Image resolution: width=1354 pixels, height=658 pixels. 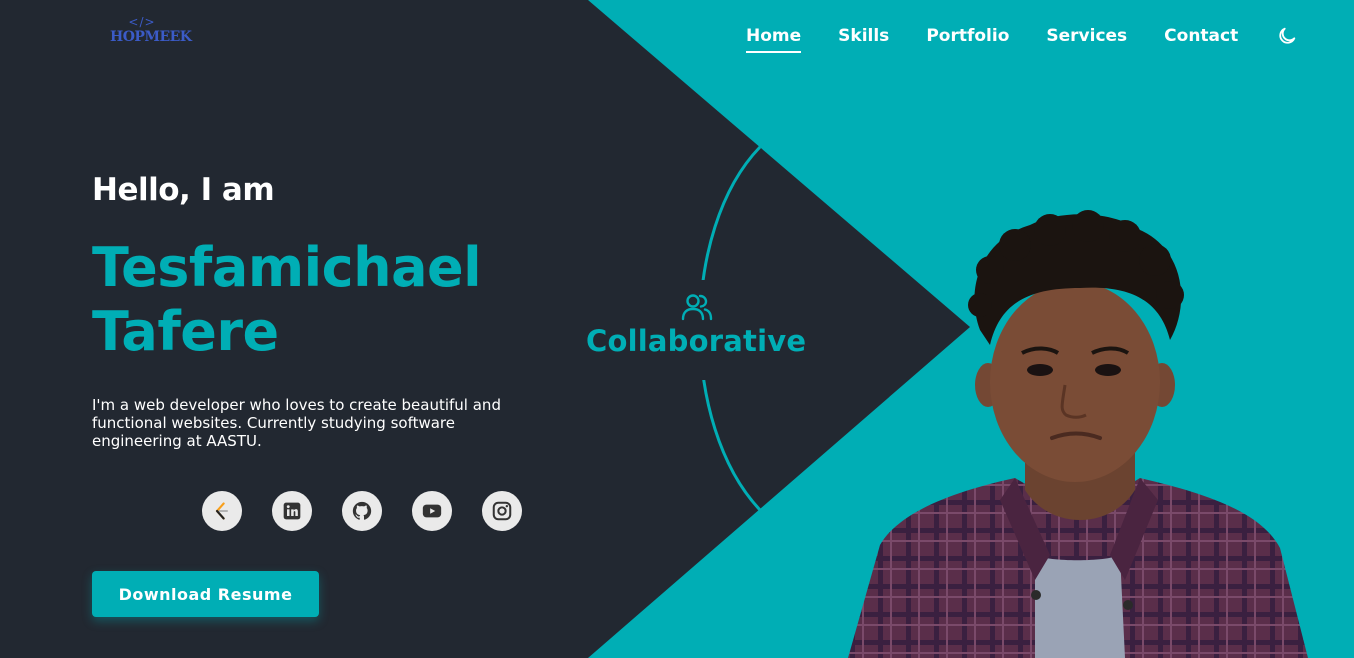 I want to click on t-shirt-neck, so click(x=1080, y=606).